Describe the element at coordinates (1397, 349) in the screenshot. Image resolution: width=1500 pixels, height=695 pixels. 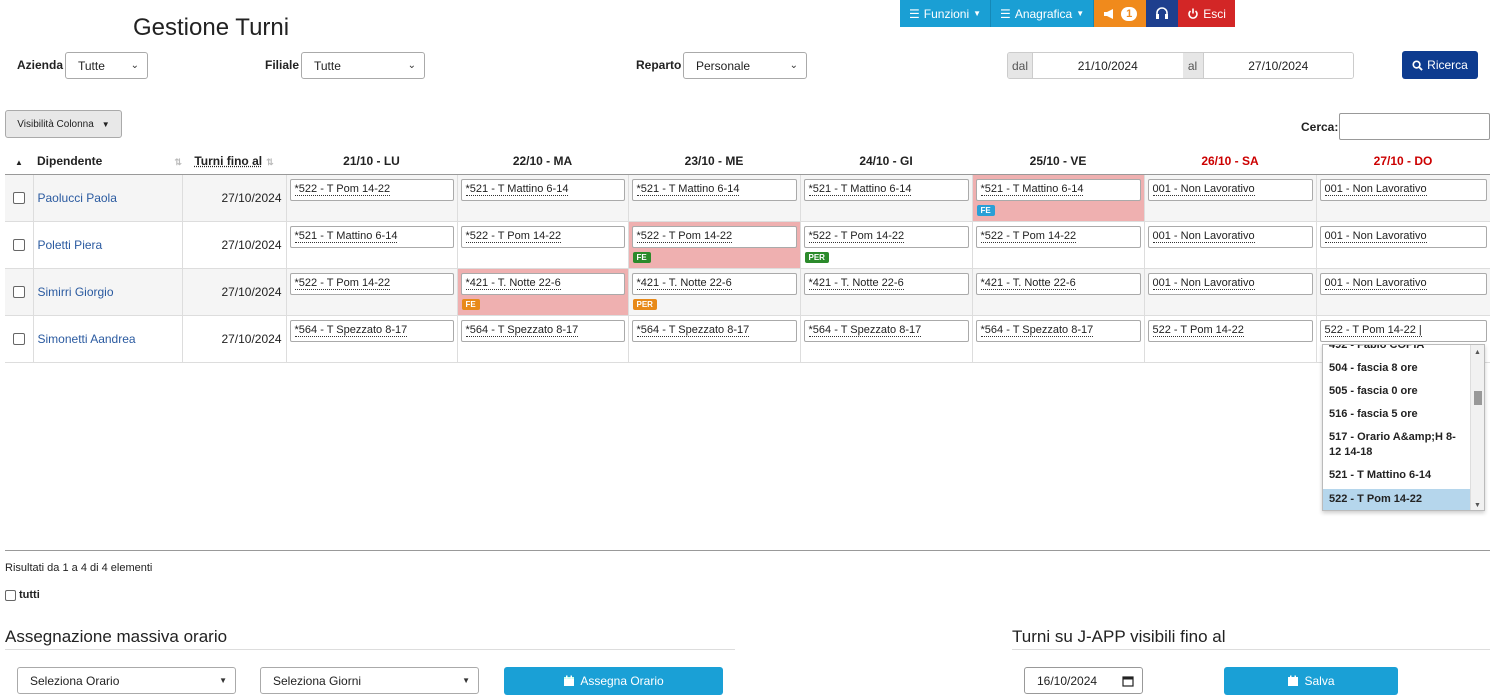
I see `dropdown-option: 492 - Fabio COPIA` at that location.